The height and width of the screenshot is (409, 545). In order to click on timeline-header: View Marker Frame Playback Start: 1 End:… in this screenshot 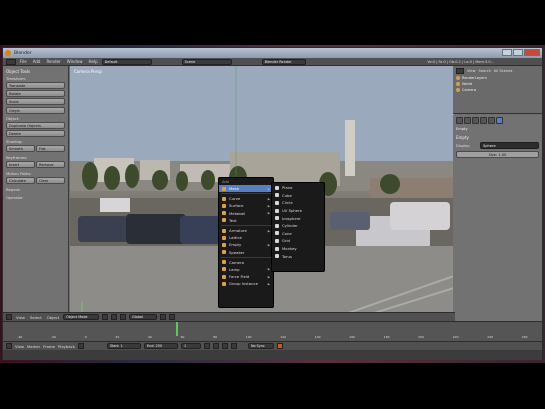, I will do `click(272, 345)`.